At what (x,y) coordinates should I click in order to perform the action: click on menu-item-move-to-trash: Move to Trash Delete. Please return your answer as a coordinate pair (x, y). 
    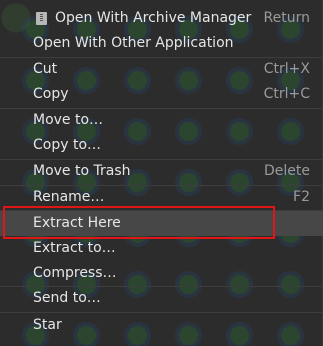
    Looking at the image, I should click on (161, 171).